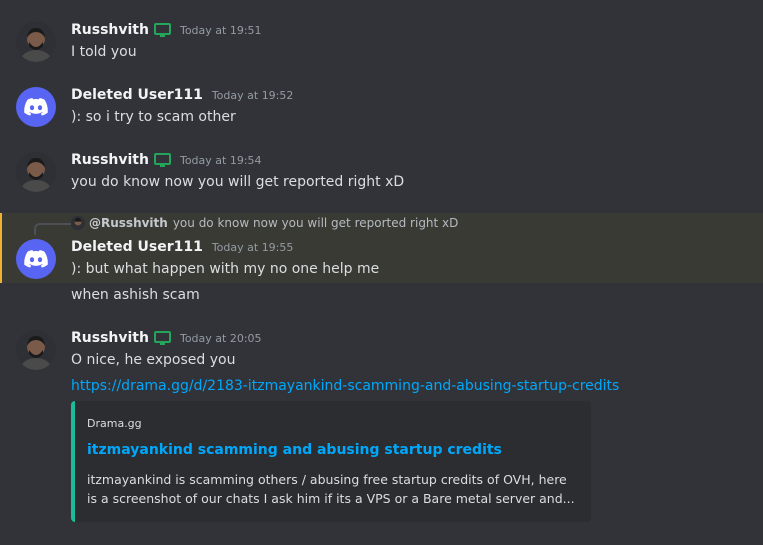  I want to click on reply-connector, so click(53, 229).